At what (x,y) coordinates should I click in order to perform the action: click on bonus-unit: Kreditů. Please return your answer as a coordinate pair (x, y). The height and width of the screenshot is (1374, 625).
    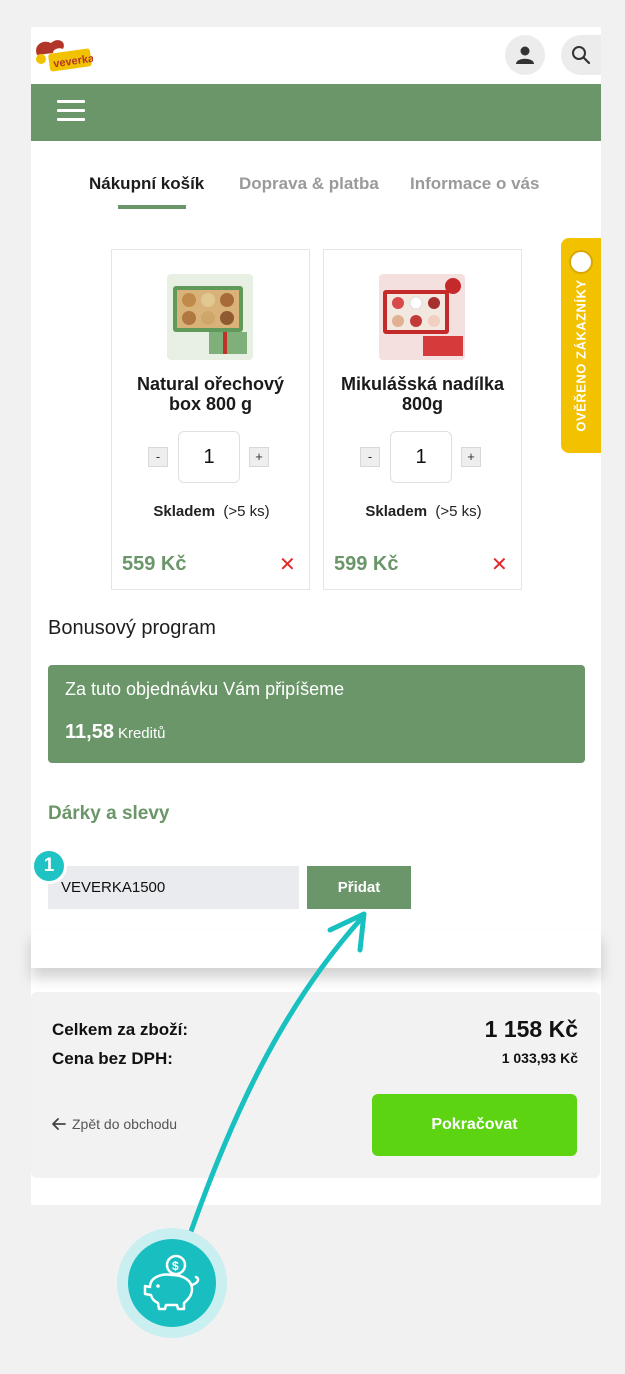
    Looking at the image, I should click on (141, 733).